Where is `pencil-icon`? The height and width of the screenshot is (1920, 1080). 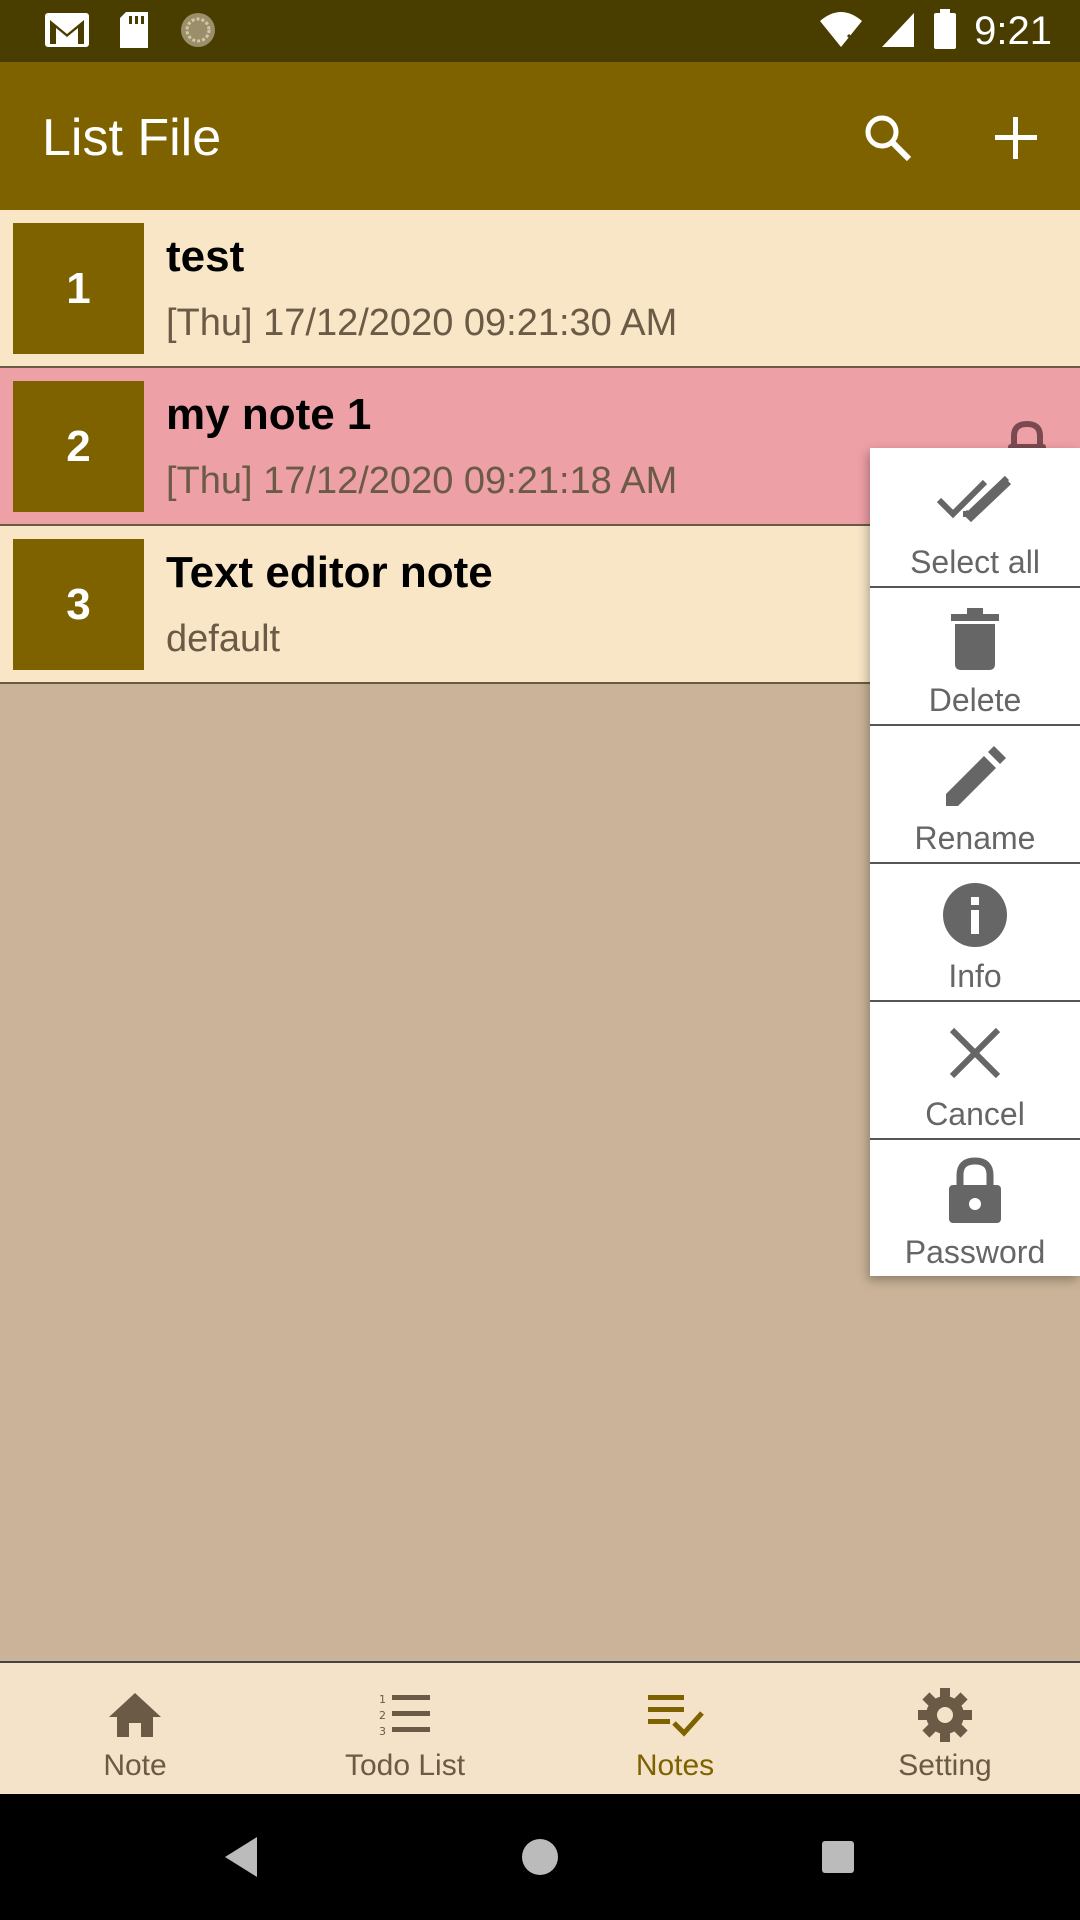
pencil-icon is located at coordinates (975, 777).